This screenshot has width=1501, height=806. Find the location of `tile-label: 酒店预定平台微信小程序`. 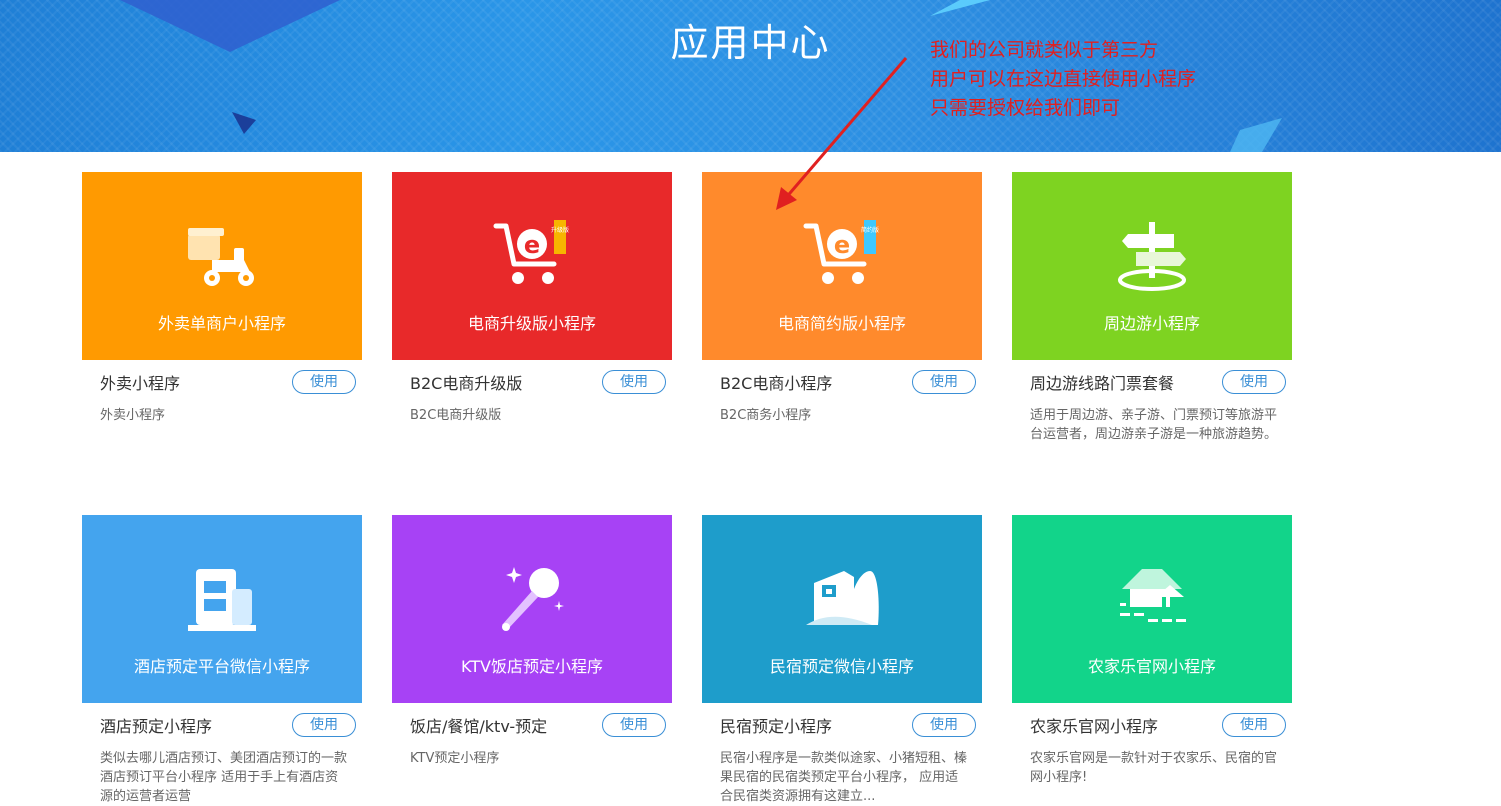

tile-label: 酒店预定平台微信小程序 is located at coordinates (221, 666).